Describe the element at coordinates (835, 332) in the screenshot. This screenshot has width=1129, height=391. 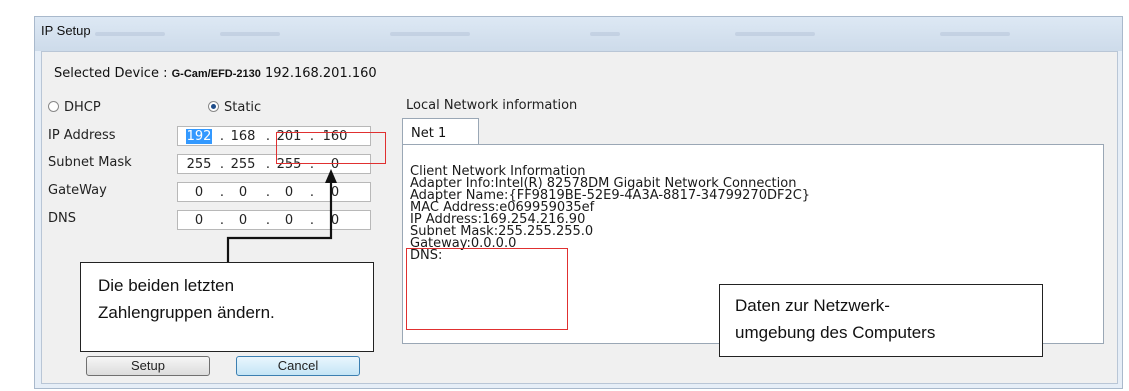
I see `callout-line: umgebung des Computers` at that location.